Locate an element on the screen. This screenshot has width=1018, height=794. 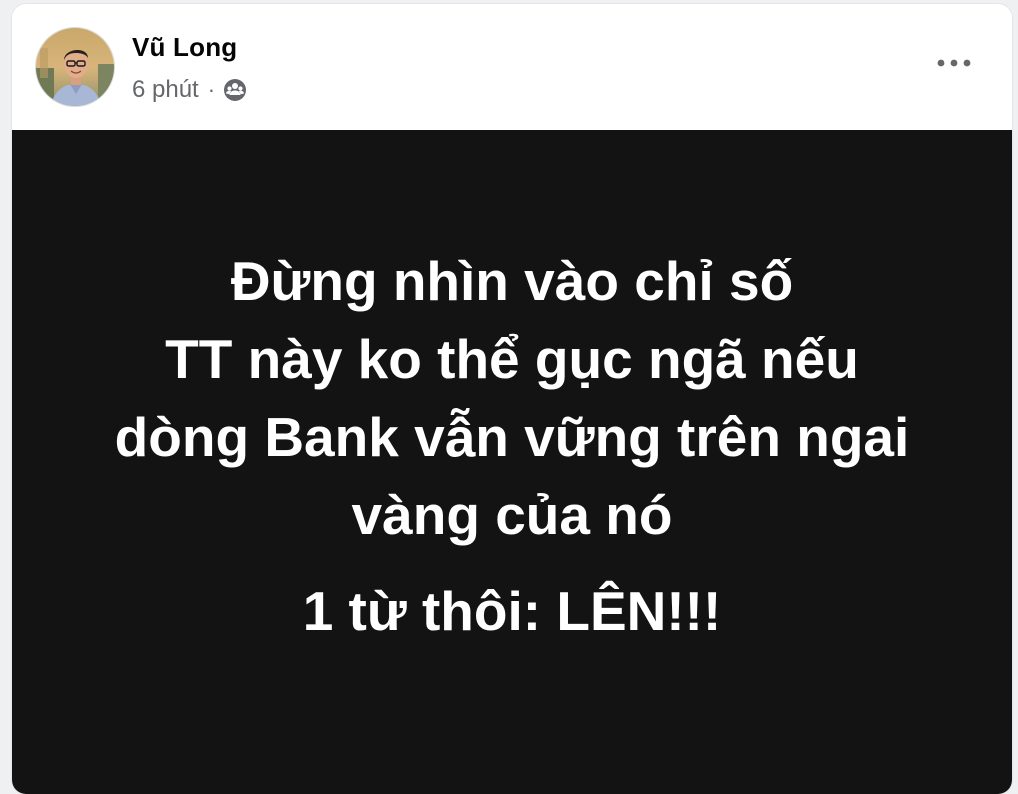
post-text-spacer is located at coordinates (512, 563).